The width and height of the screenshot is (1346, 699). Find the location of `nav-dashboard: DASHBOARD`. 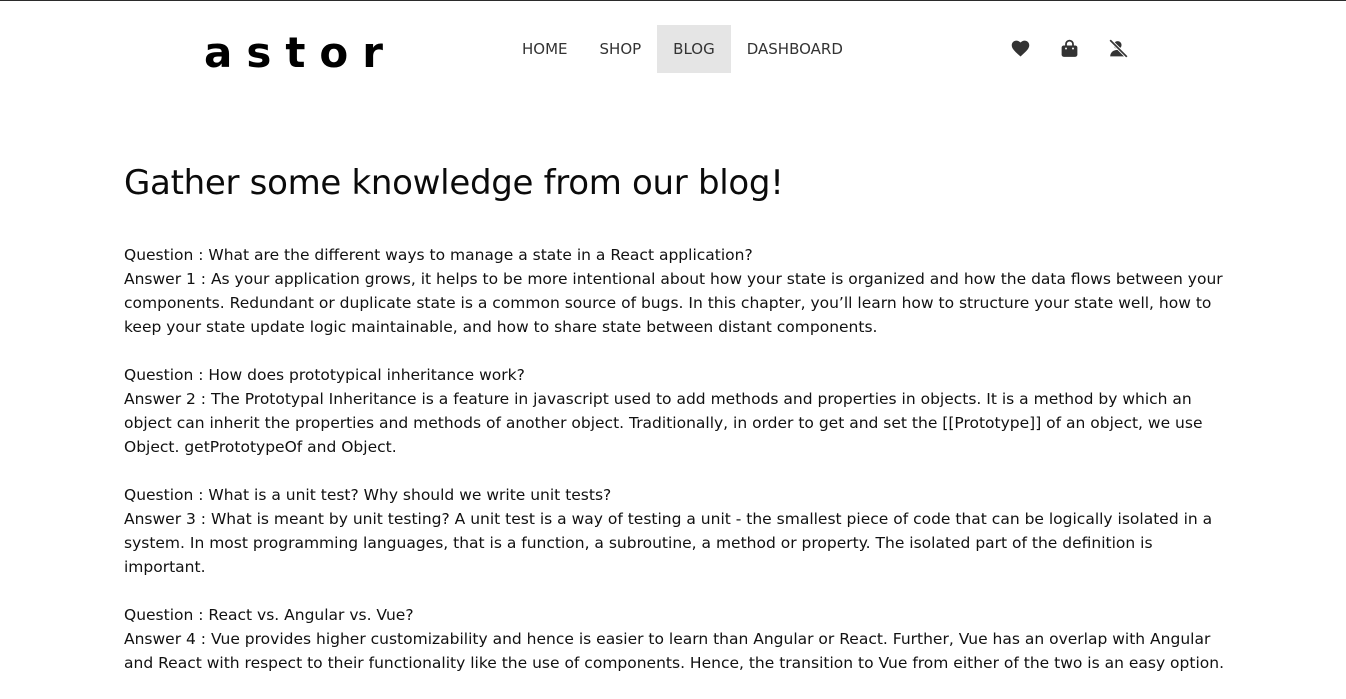

nav-dashboard: DASHBOARD is located at coordinates (795, 49).